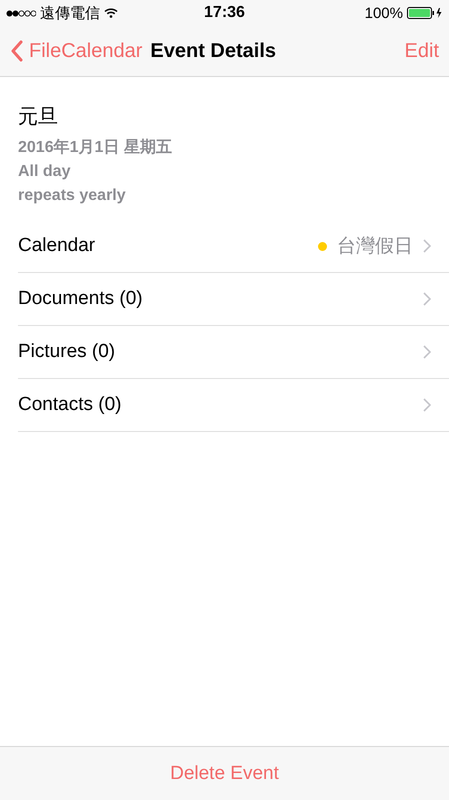  Describe the element at coordinates (424, 13) in the screenshot. I see `battery-charging-icon` at that location.